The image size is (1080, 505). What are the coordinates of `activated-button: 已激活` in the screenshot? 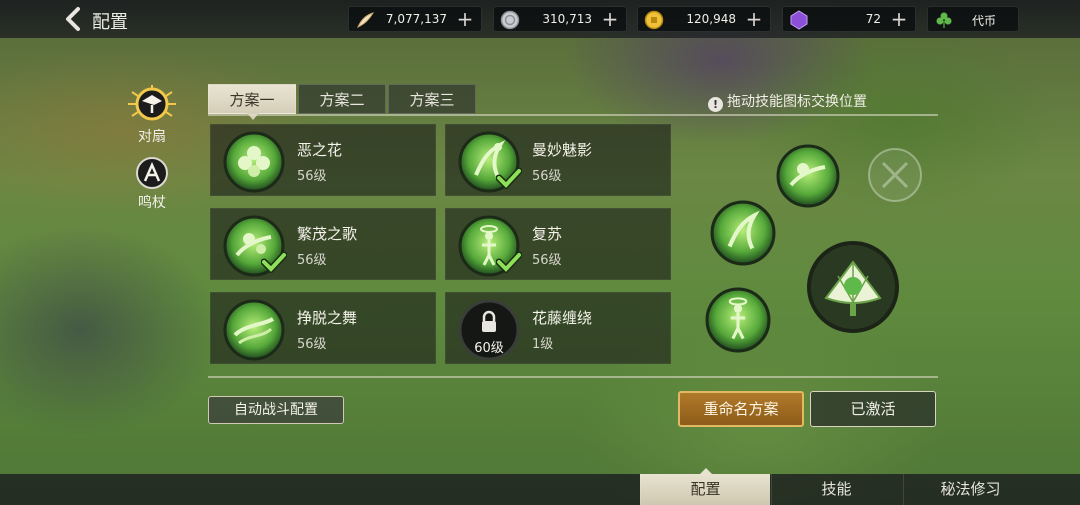 It's located at (873, 409).